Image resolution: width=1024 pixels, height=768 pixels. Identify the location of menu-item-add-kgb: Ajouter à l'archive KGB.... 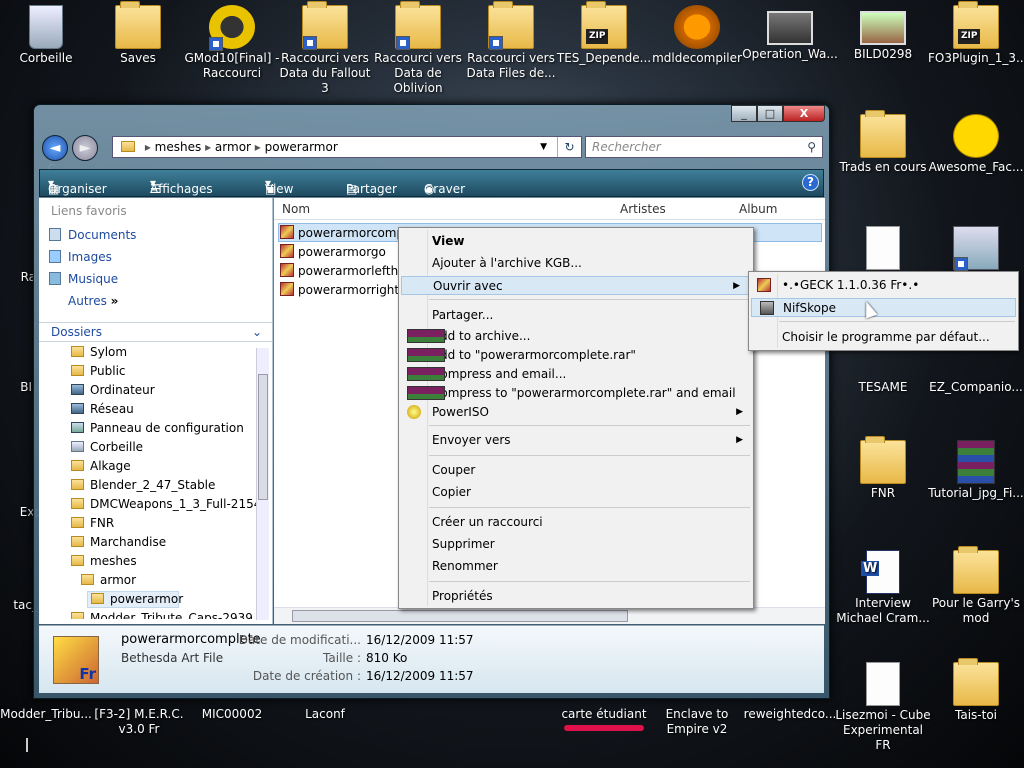
(576, 263).